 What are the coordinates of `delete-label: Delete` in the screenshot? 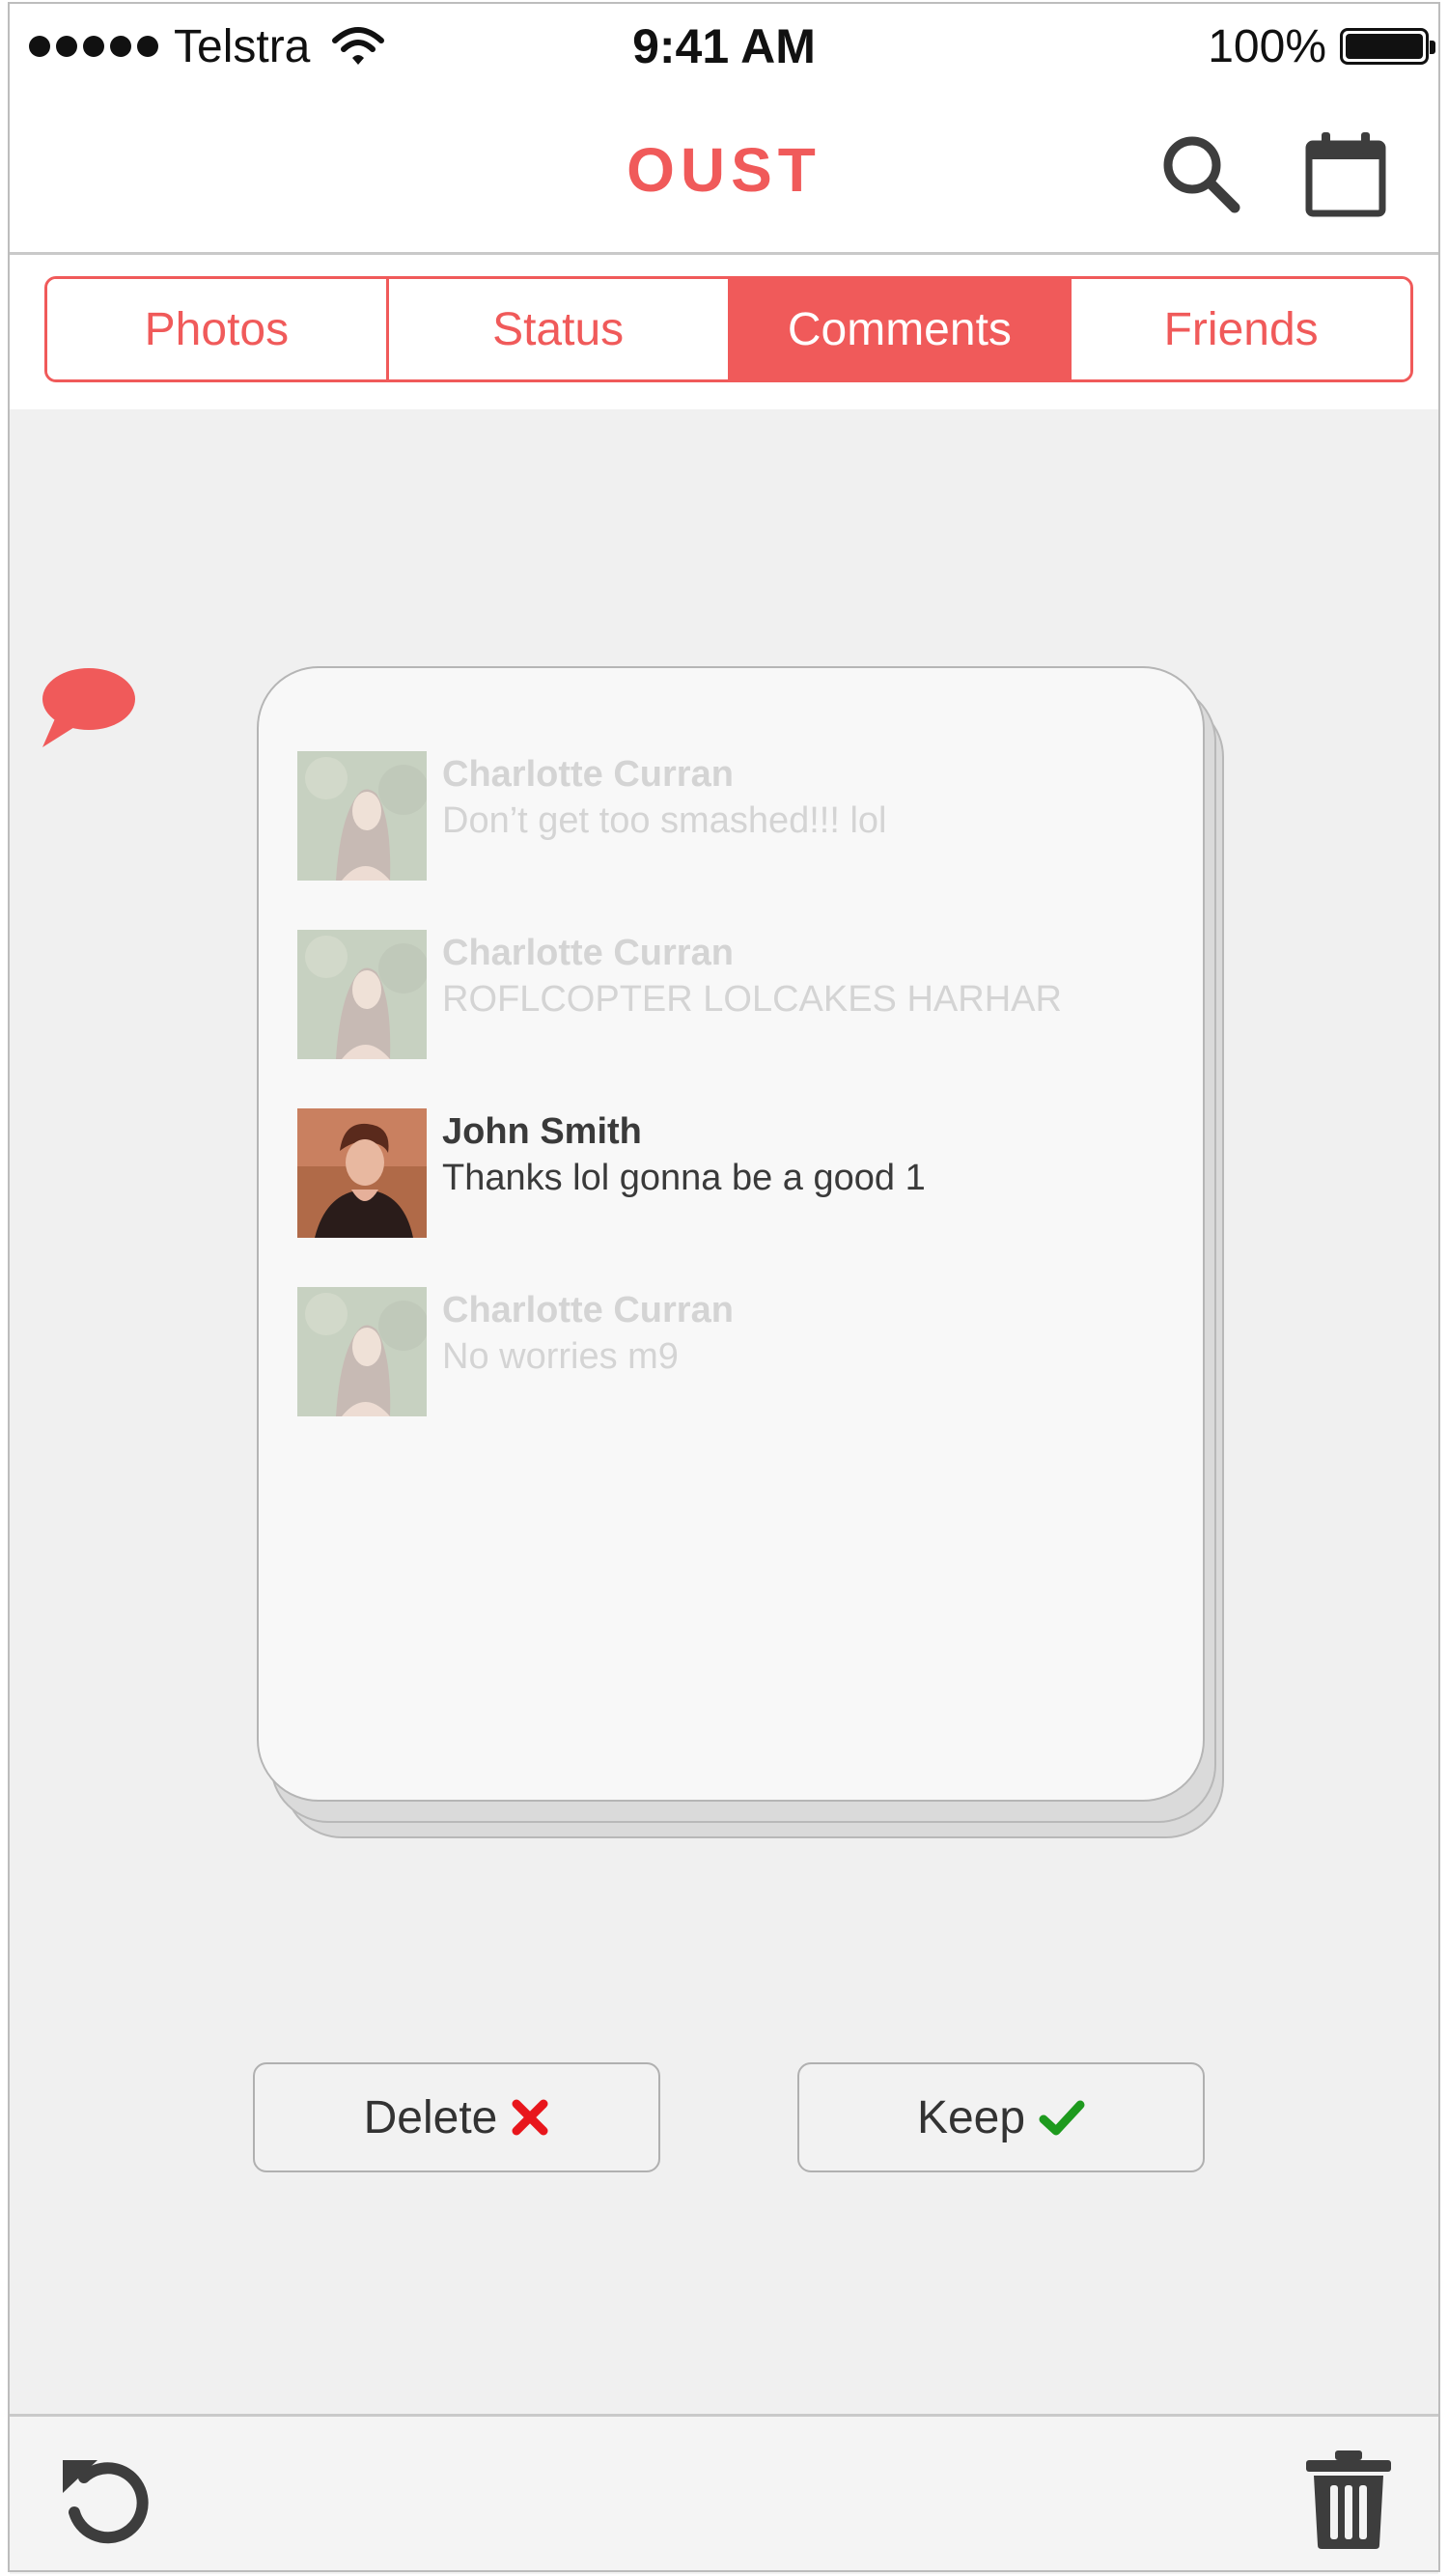 It's located at (431, 2117).